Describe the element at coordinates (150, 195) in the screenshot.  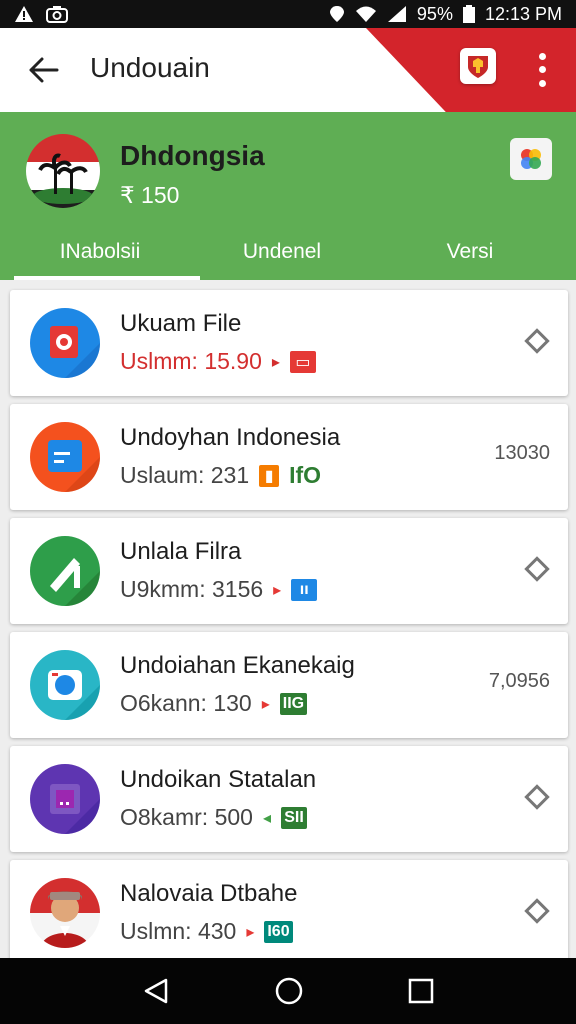
I see `profile-balance: ₹ 150` at that location.